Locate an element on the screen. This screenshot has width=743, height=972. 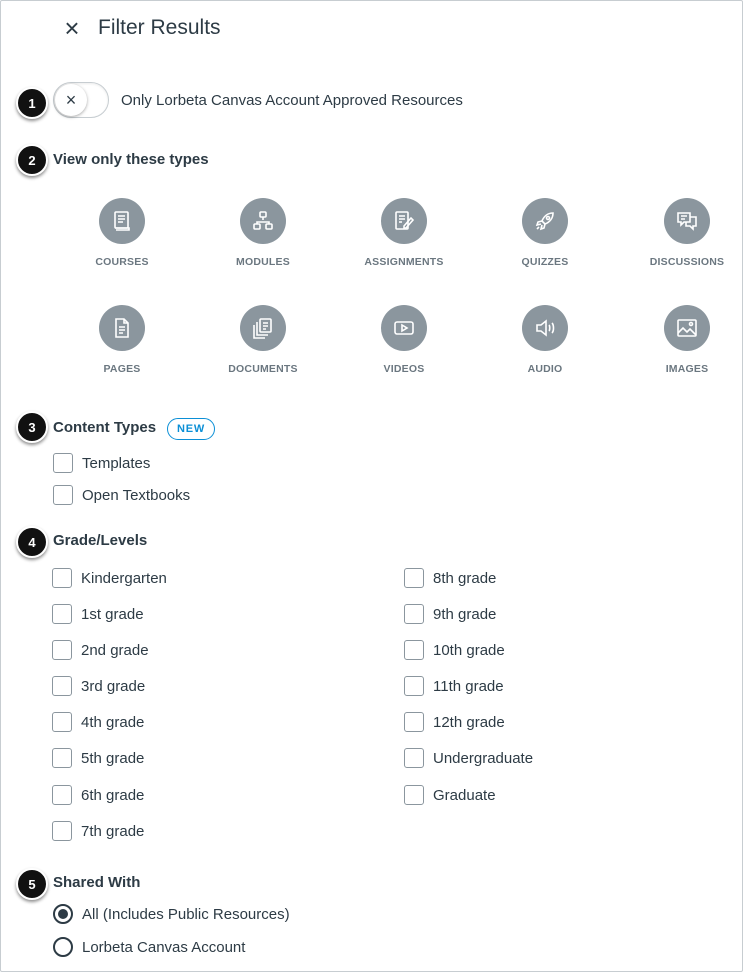
type-videos: VIDEOS is located at coordinates (404, 340).